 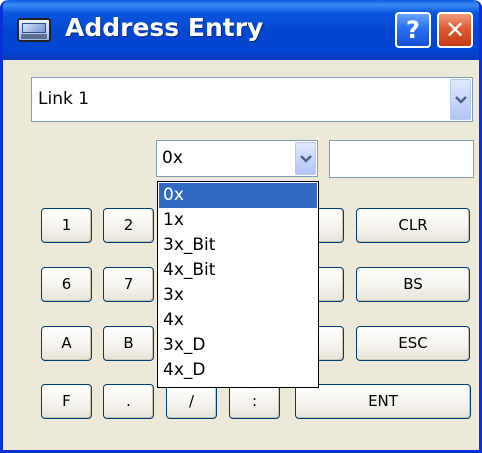 I want to click on address-type-select: 0x, so click(x=237, y=158).